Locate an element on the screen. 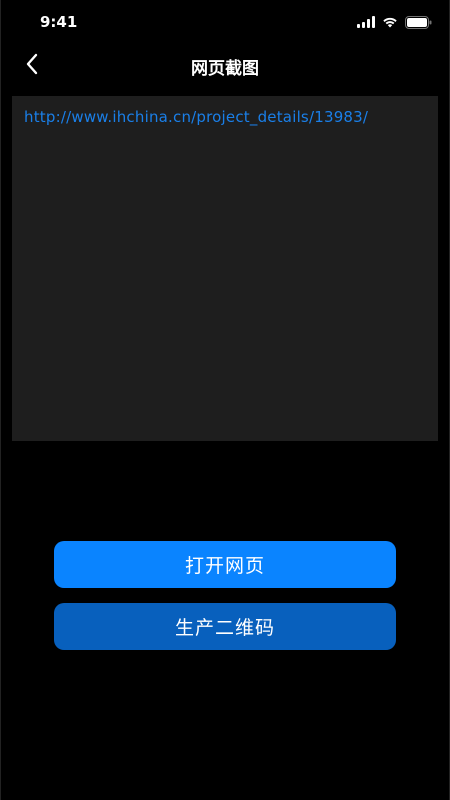 The width and height of the screenshot is (450, 800). nav-bar: 网页截图 is located at coordinates (225, 66).